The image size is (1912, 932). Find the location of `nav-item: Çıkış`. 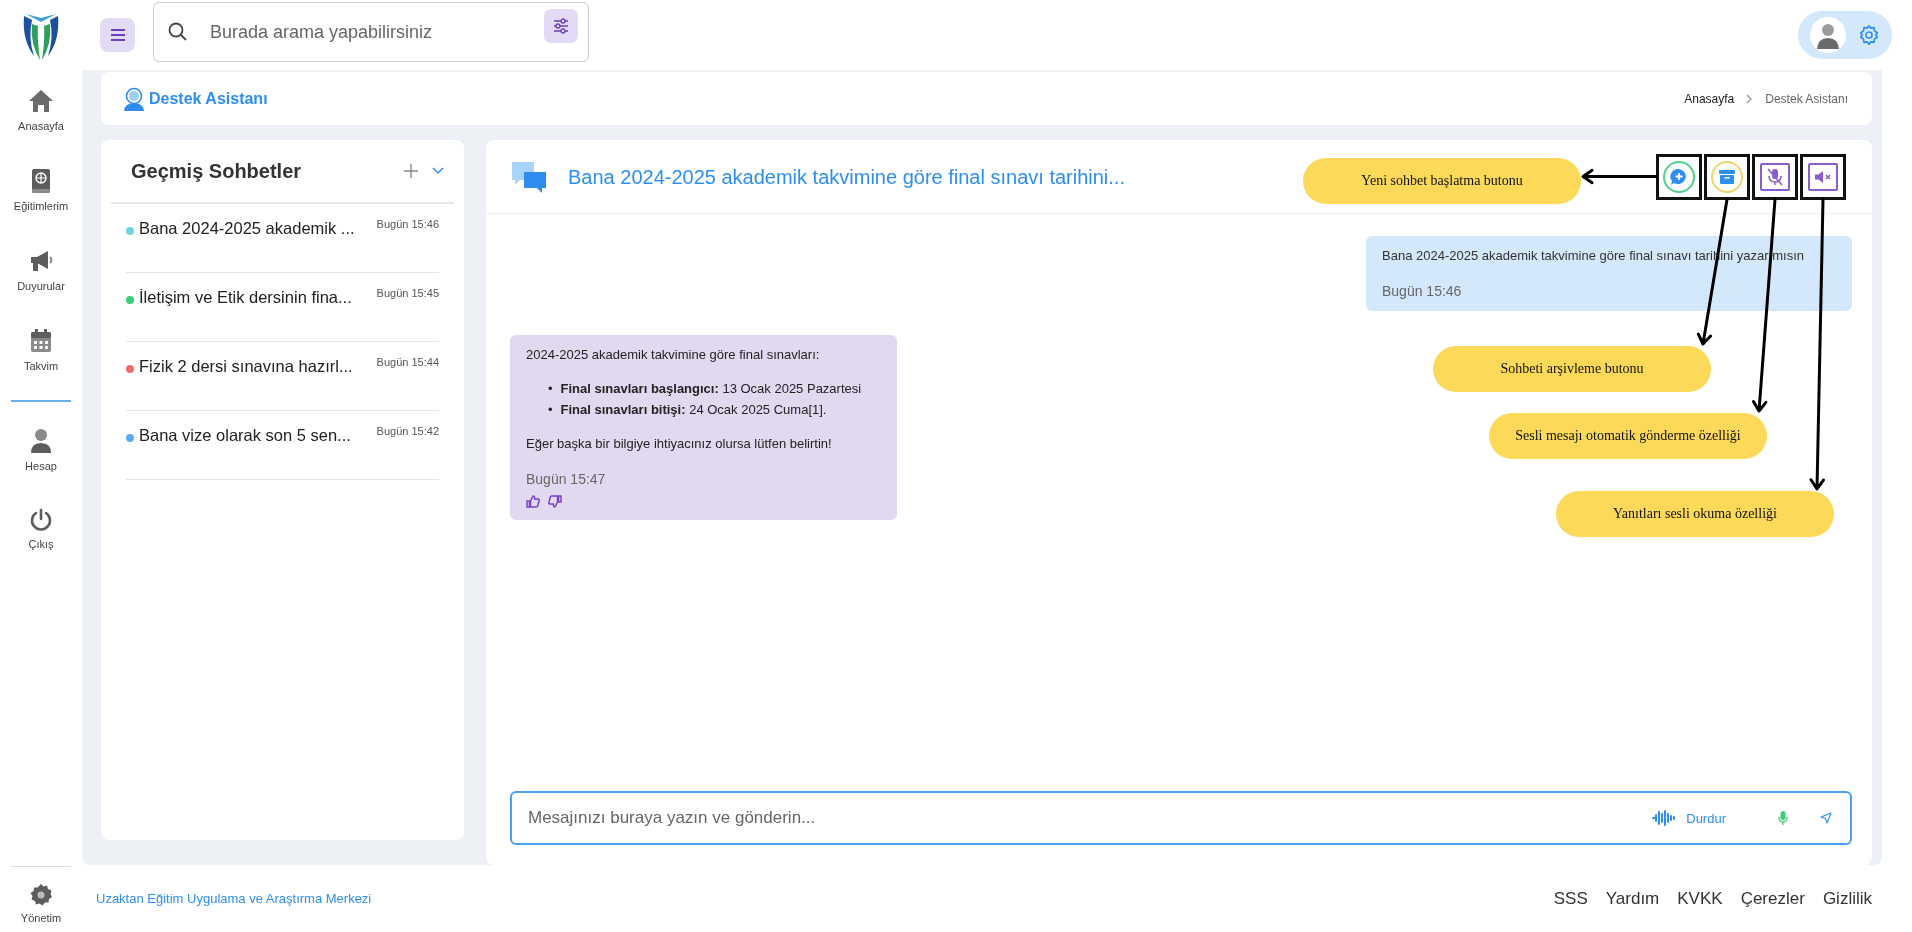

nav-item: Çıkış is located at coordinates (41, 529).